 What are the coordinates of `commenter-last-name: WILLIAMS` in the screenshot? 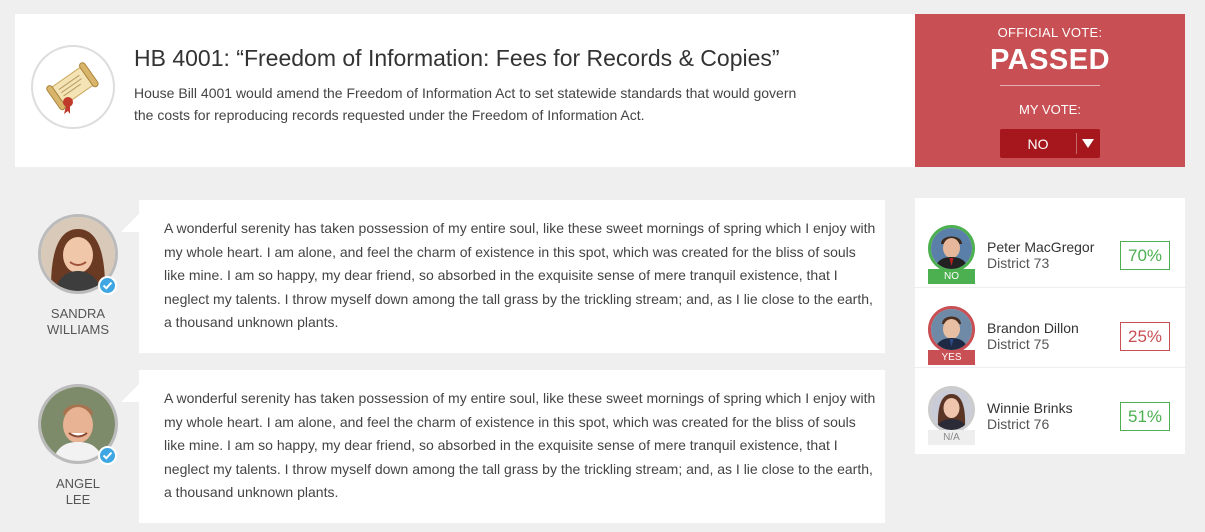 It's located at (78, 329).